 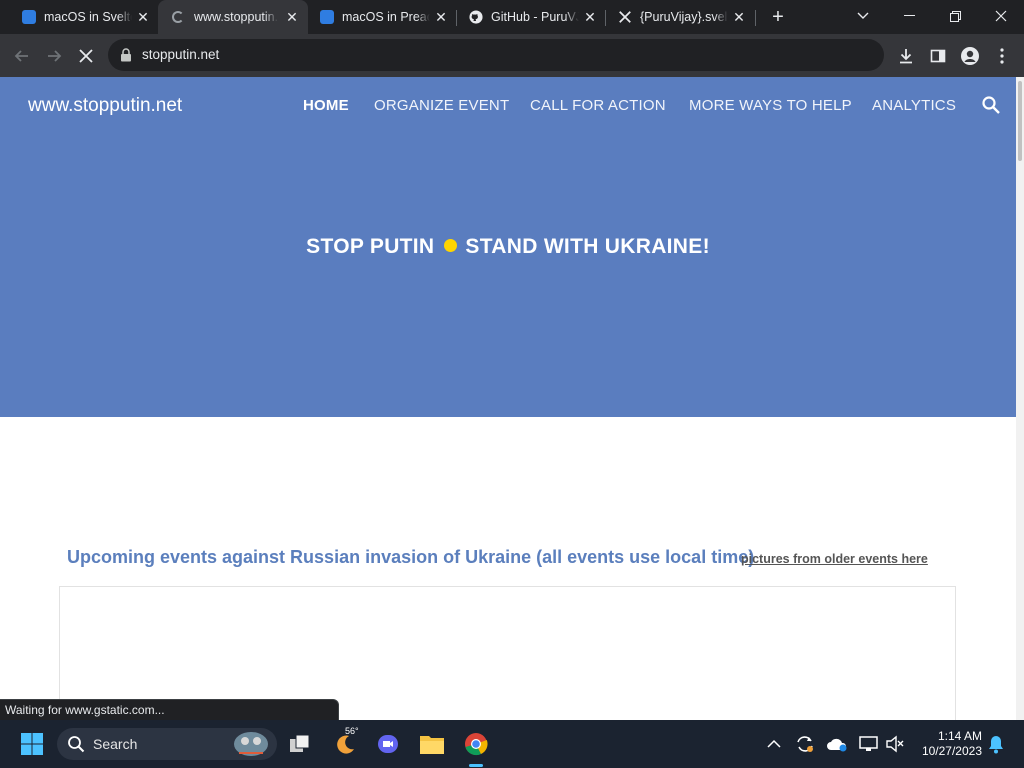 What do you see at coordinates (834, 559) in the screenshot?
I see `older-events-link: pictures from older events here` at bounding box center [834, 559].